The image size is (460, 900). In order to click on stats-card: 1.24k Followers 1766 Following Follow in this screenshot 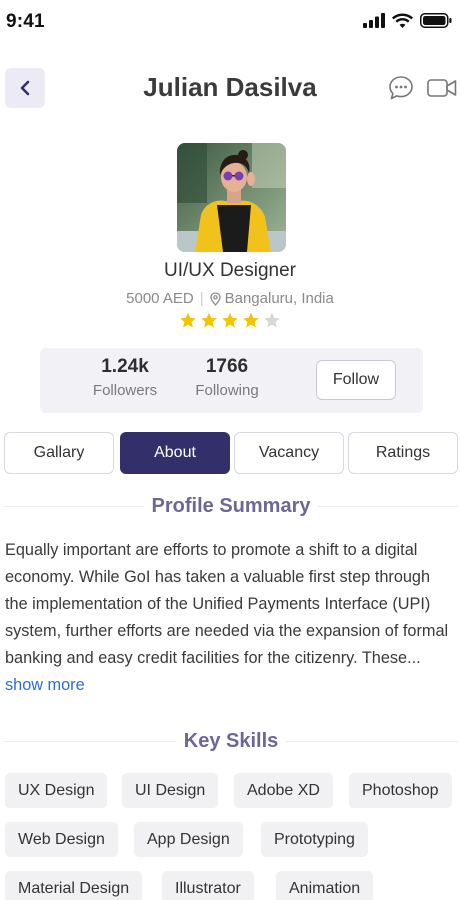, I will do `click(231, 380)`.